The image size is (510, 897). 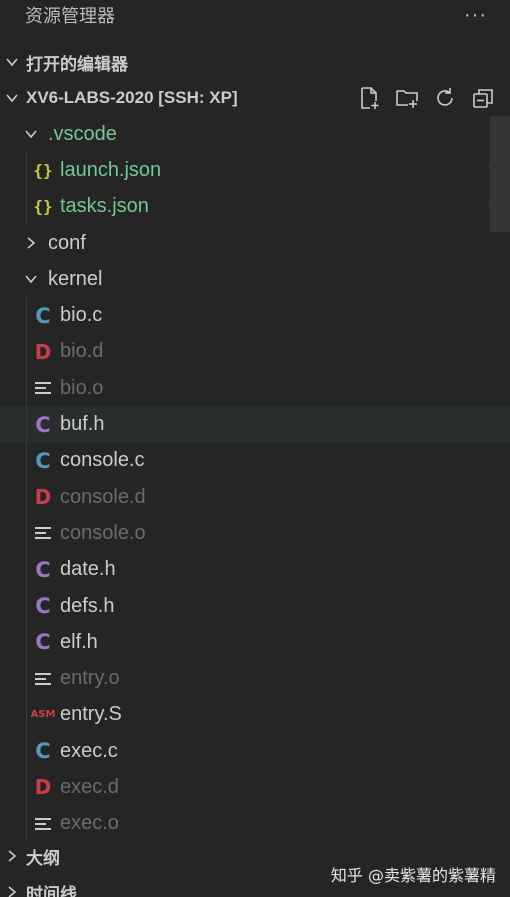 I want to click on timeline-label: 时间线, so click(x=51, y=890).